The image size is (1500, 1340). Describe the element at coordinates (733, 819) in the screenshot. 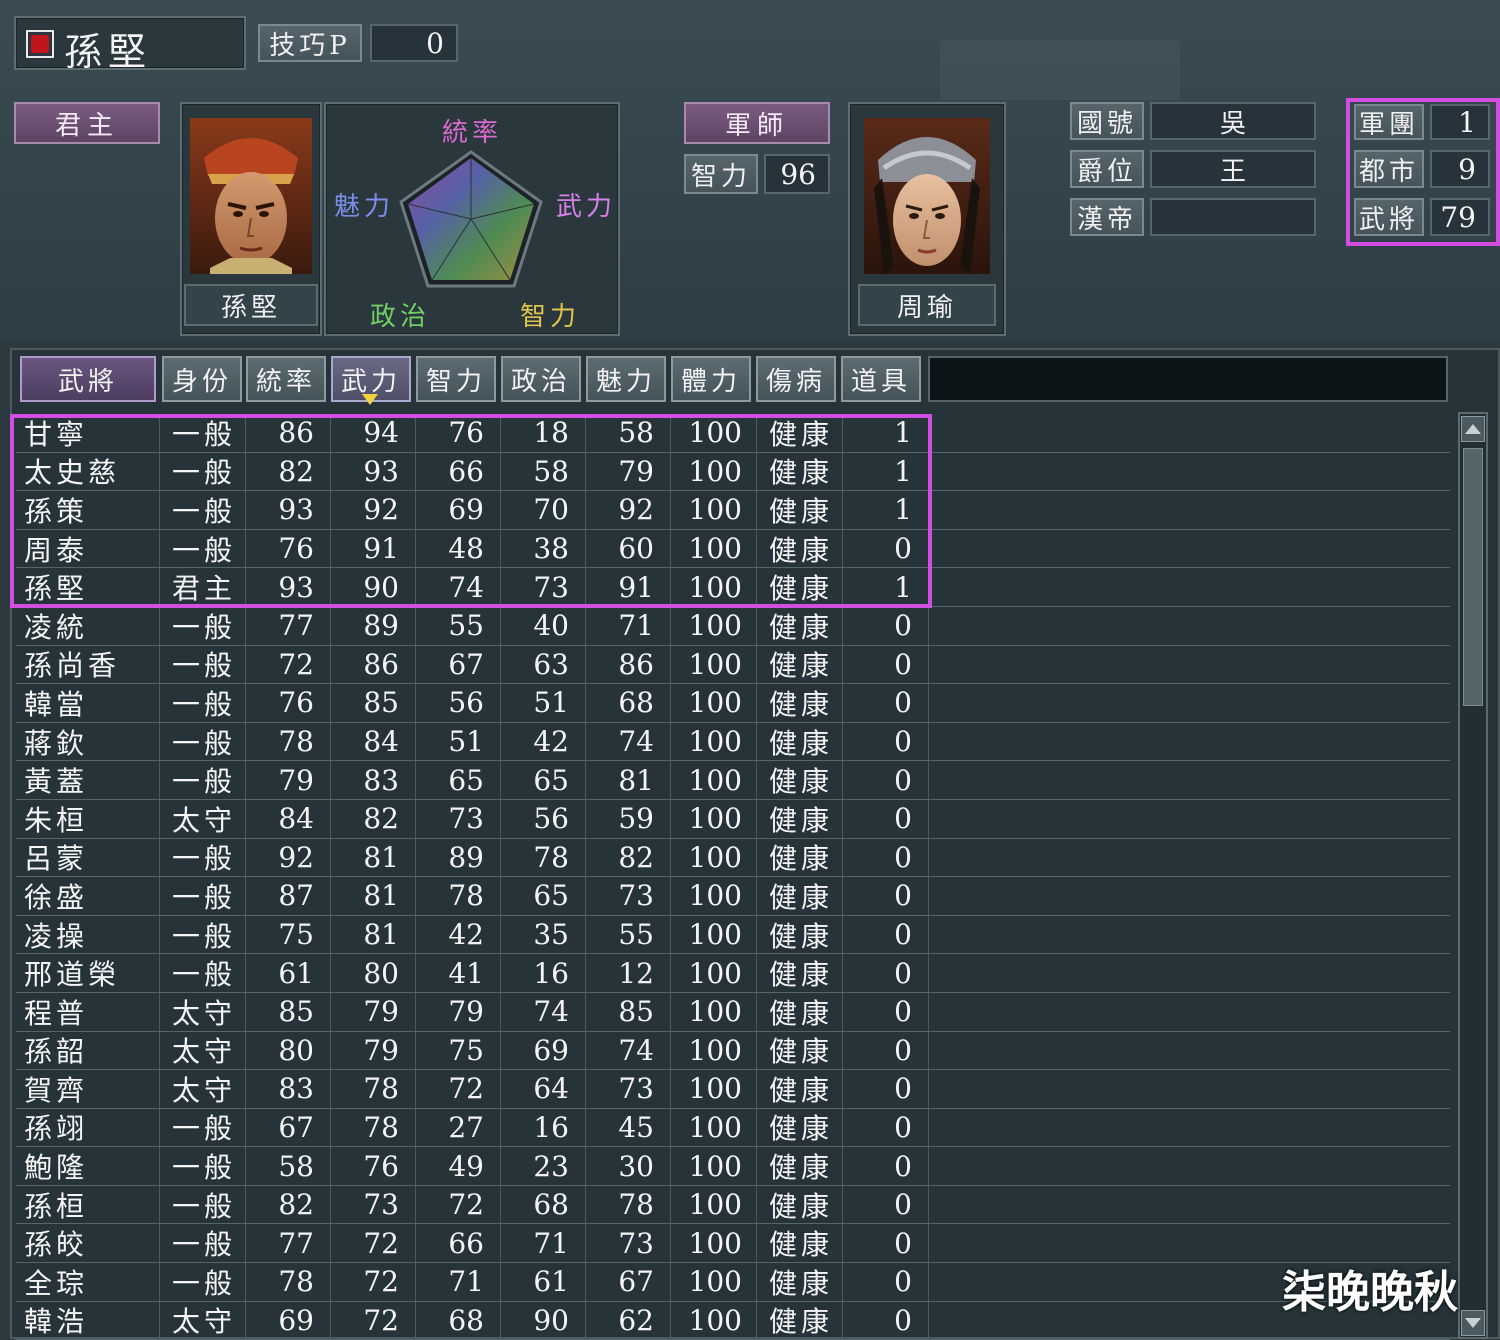

I see `table-row: 朱桓 太守 84 82 73 56 59 100 健康 0` at that location.